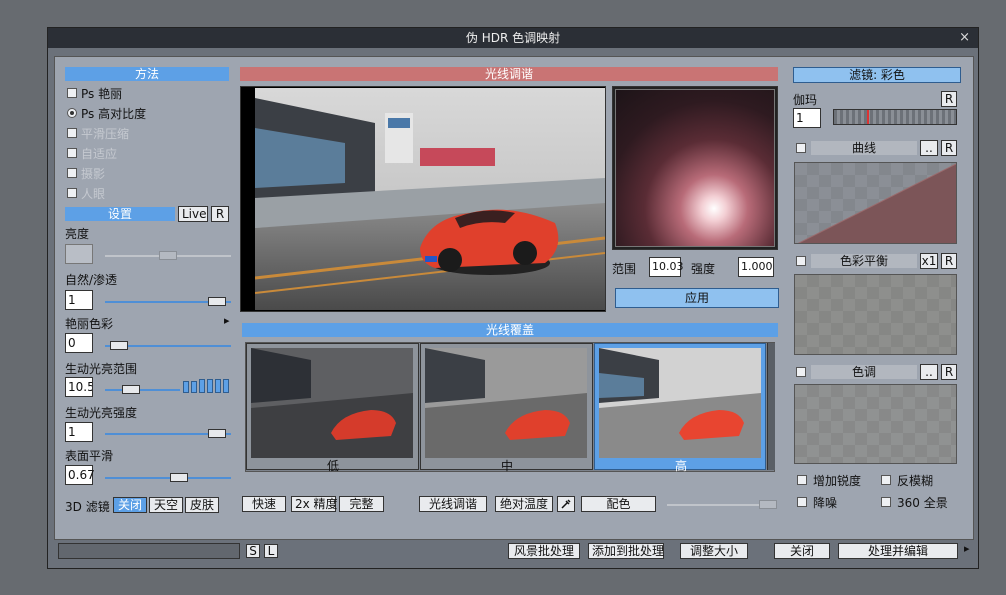 The image size is (1006, 595). I want to click on panorama-label: 360 全景, so click(922, 503).